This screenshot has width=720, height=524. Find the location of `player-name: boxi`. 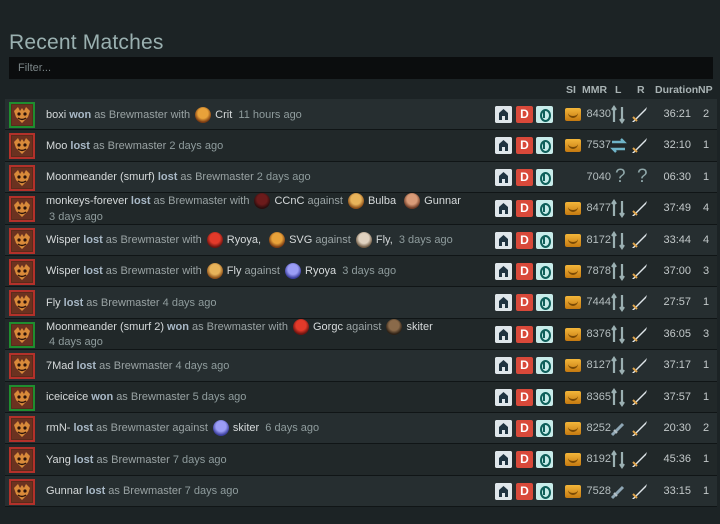

player-name: boxi is located at coordinates (56, 115).